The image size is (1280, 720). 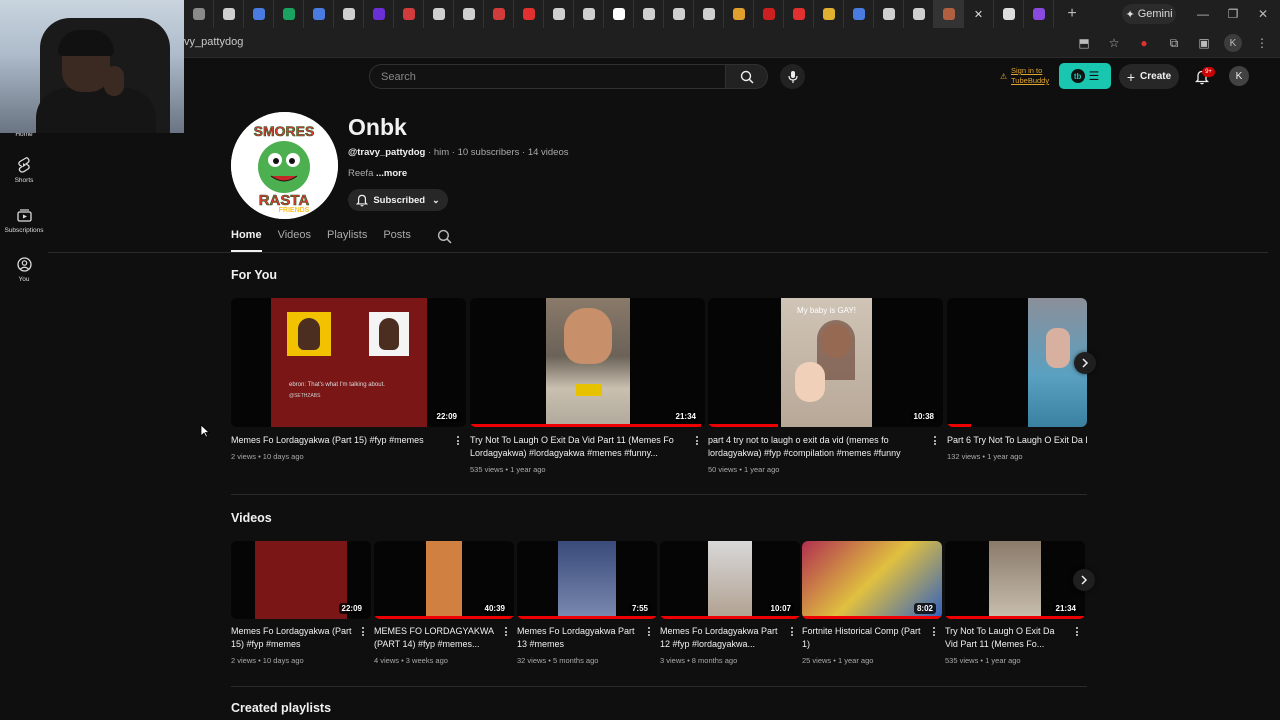 What do you see at coordinates (397, 239) in the screenshot?
I see `tab-posts: Posts` at bounding box center [397, 239].